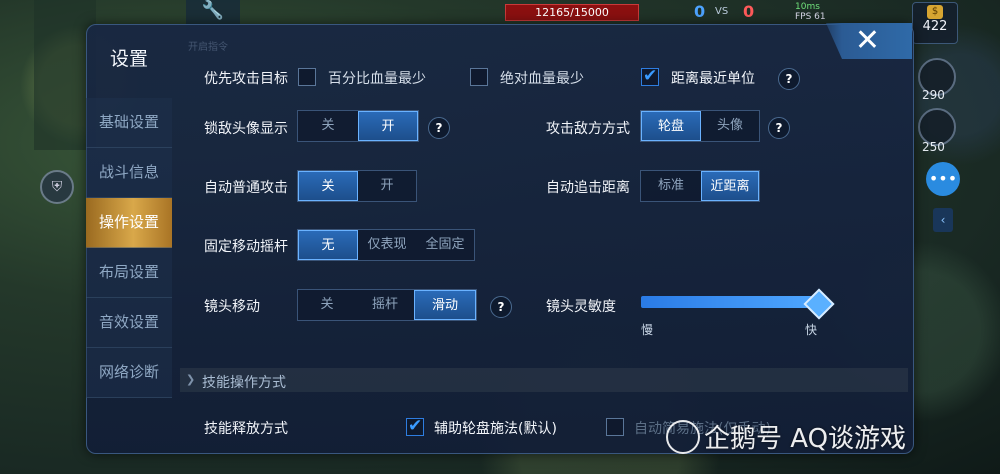 This screenshot has width=1000, height=474. Describe the element at coordinates (495, 429) in the screenshot. I see `option-assist-wheel: 辅助轮盘施法(默认)` at that location.